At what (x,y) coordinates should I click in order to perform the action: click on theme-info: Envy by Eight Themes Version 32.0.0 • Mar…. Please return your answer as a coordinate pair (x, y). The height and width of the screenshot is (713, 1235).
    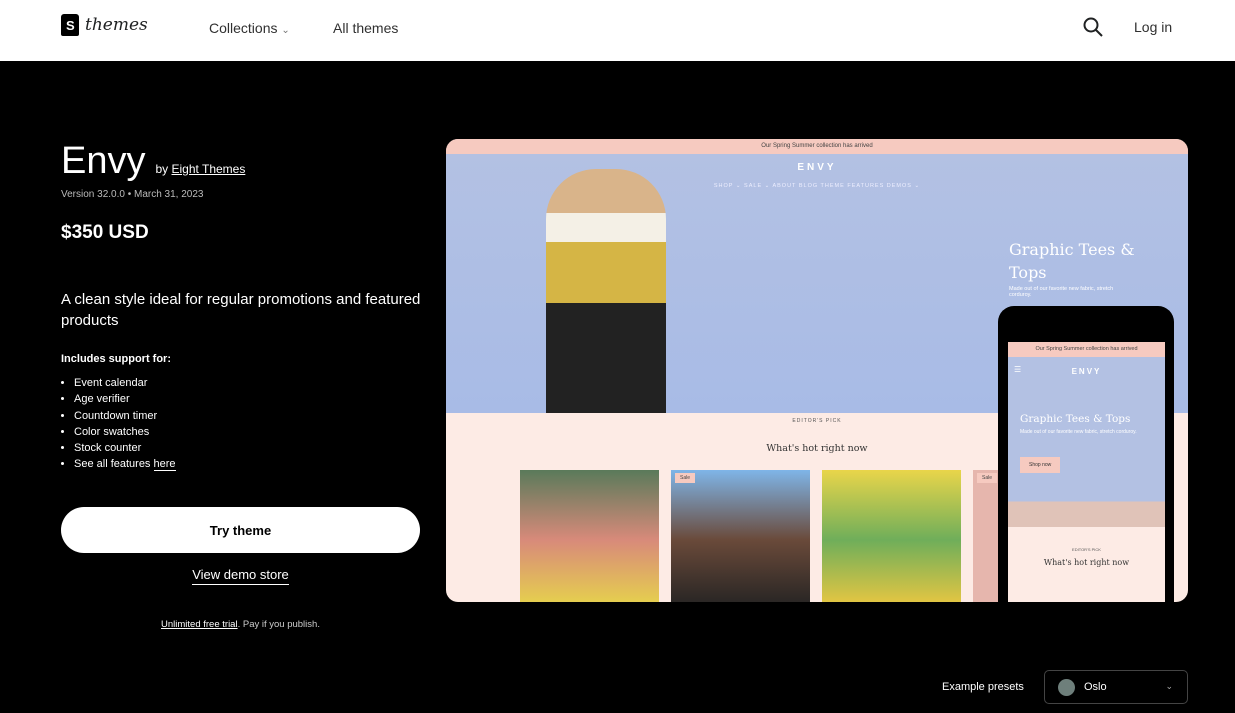
    Looking at the image, I should click on (241, 306).